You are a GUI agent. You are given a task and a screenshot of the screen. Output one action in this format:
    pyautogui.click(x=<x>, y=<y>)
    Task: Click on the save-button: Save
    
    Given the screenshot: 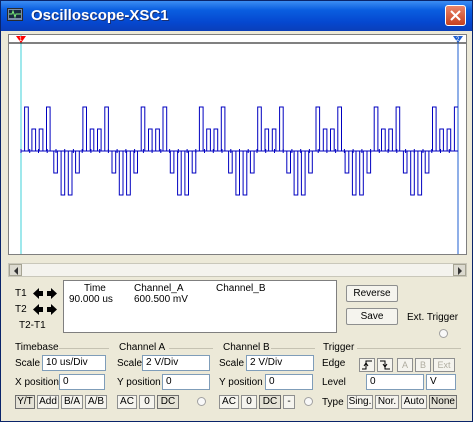 What is the action you would take?
    pyautogui.click(x=372, y=316)
    